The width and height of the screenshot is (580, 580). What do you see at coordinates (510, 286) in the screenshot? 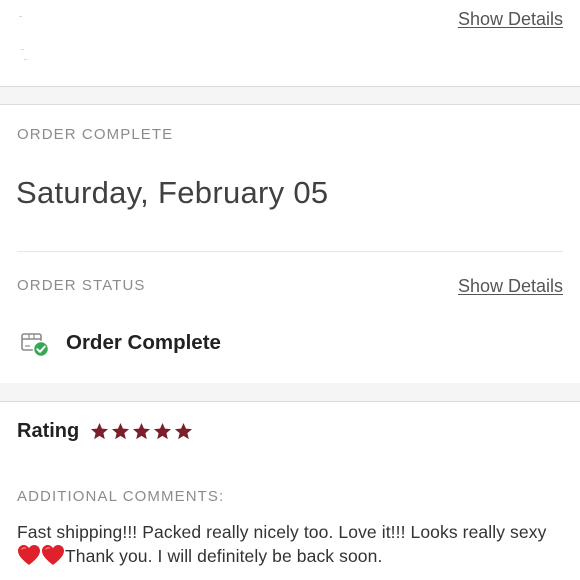
I see `status-show-details-link: Show Details` at bounding box center [510, 286].